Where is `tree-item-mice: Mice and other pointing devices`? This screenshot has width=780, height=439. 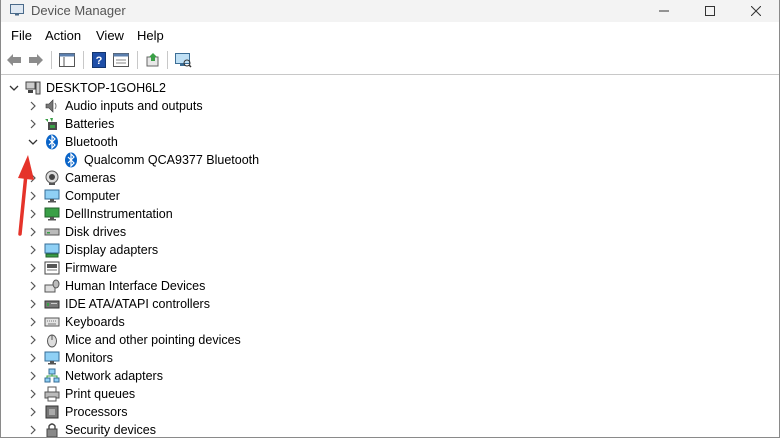 tree-item-mice: Mice and other pointing devices is located at coordinates (390, 340).